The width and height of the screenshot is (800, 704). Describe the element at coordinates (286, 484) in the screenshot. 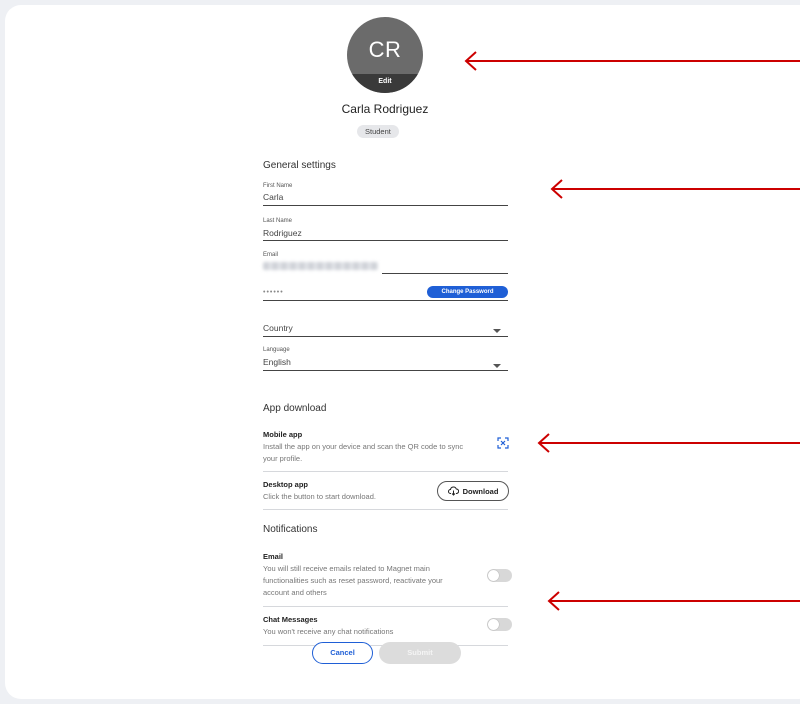

I see `desktop-app-title: Desktop app` at that location.